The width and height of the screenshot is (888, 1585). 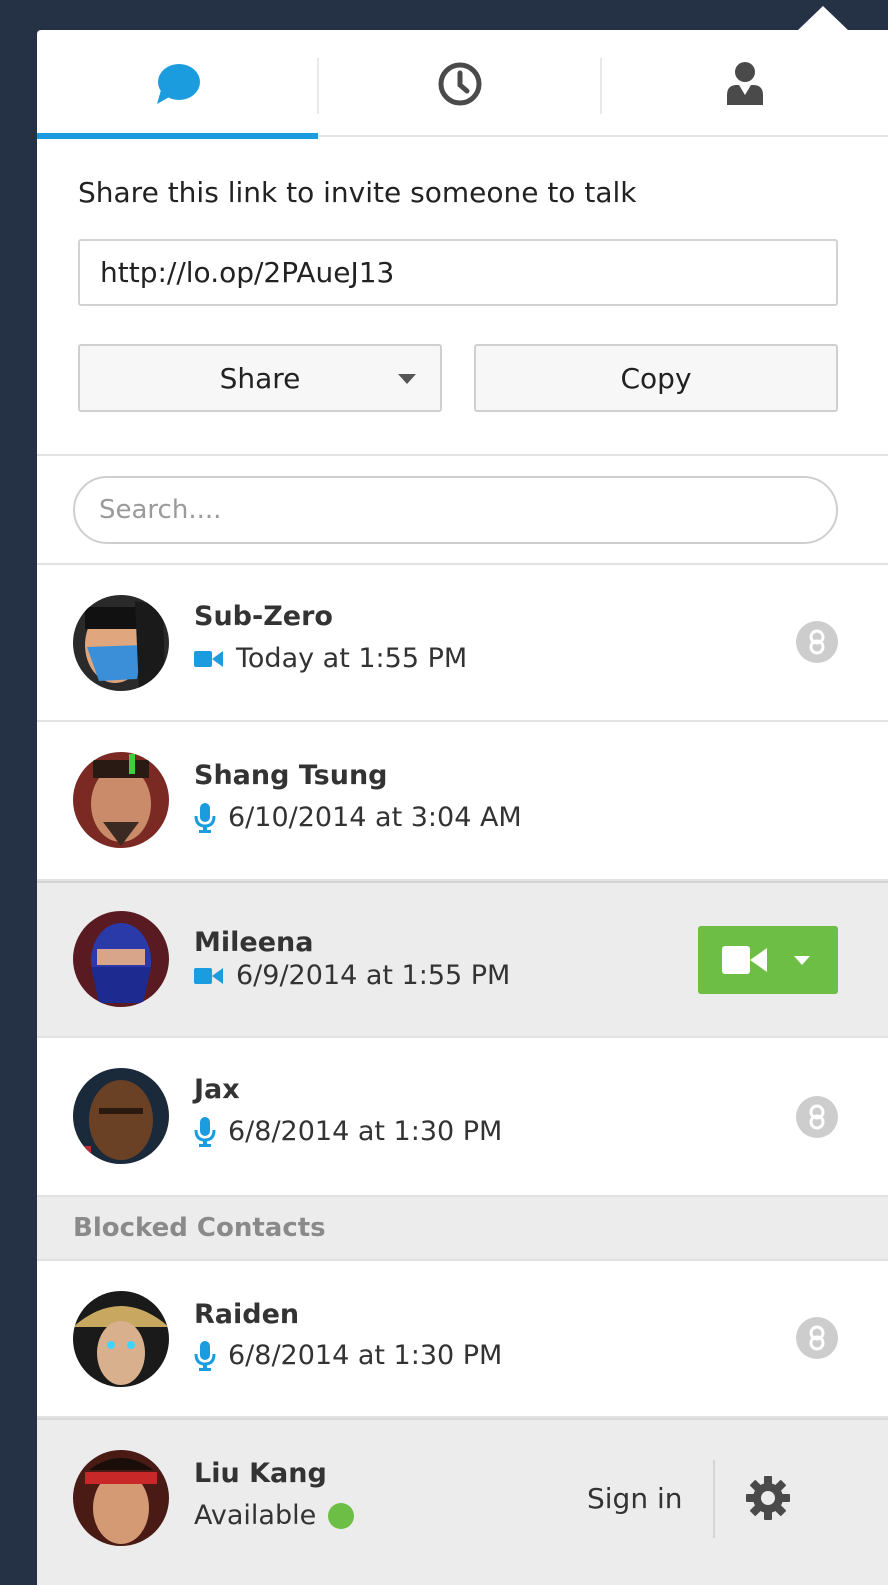 I want to click on user-name: Liu Kang, so click(x=260, y=1473).